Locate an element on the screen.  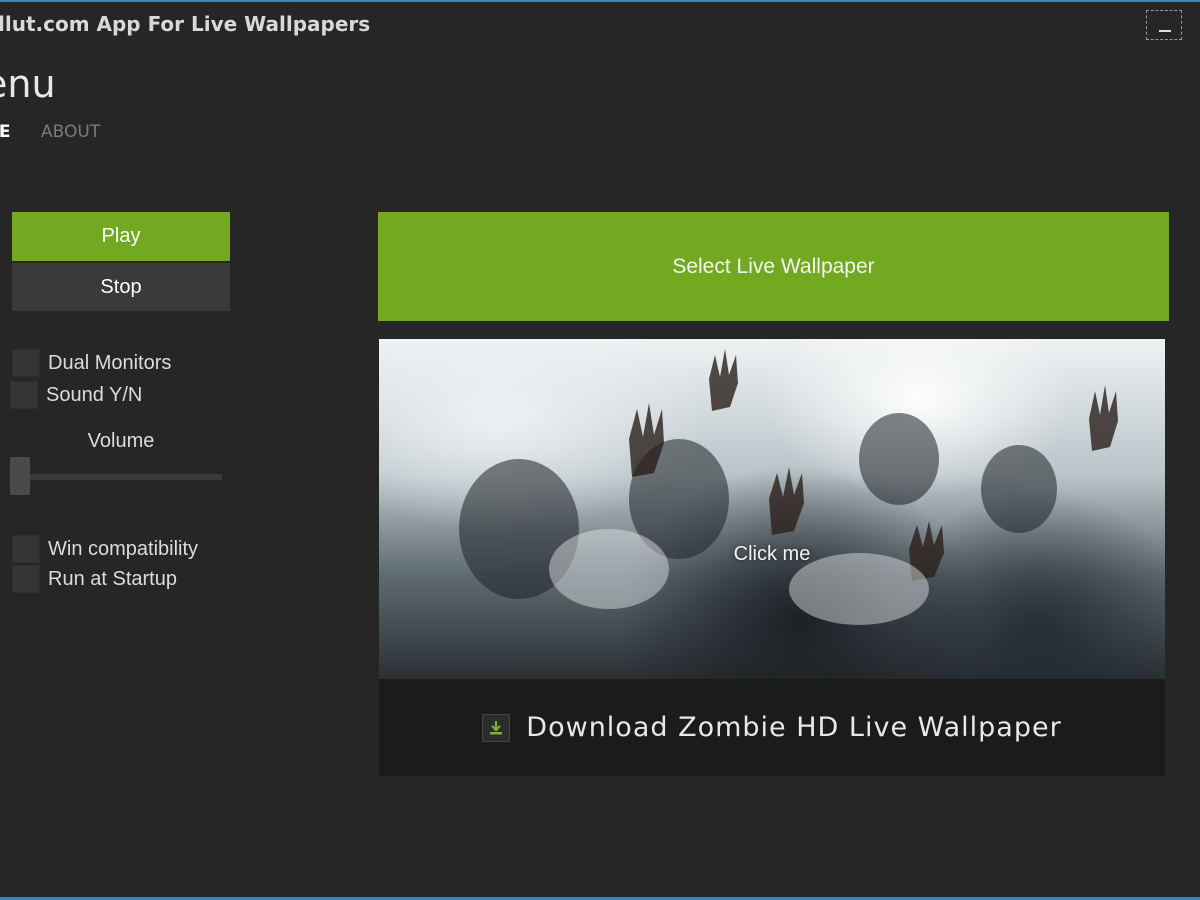
run-at-startup-option: Run at Startup is located at coordinates (94, 579).